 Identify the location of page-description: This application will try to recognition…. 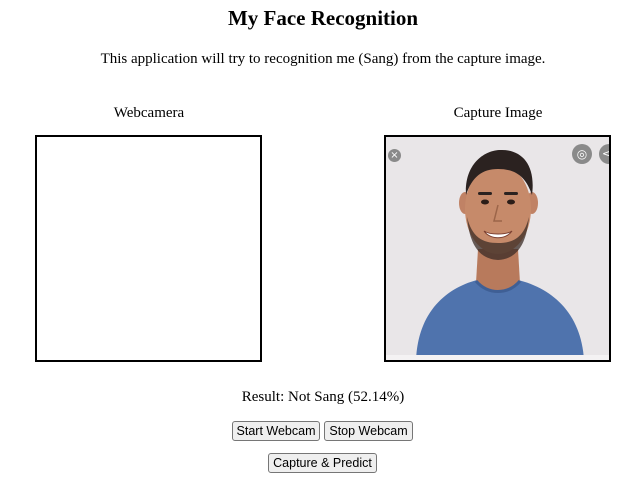
(323, 59).